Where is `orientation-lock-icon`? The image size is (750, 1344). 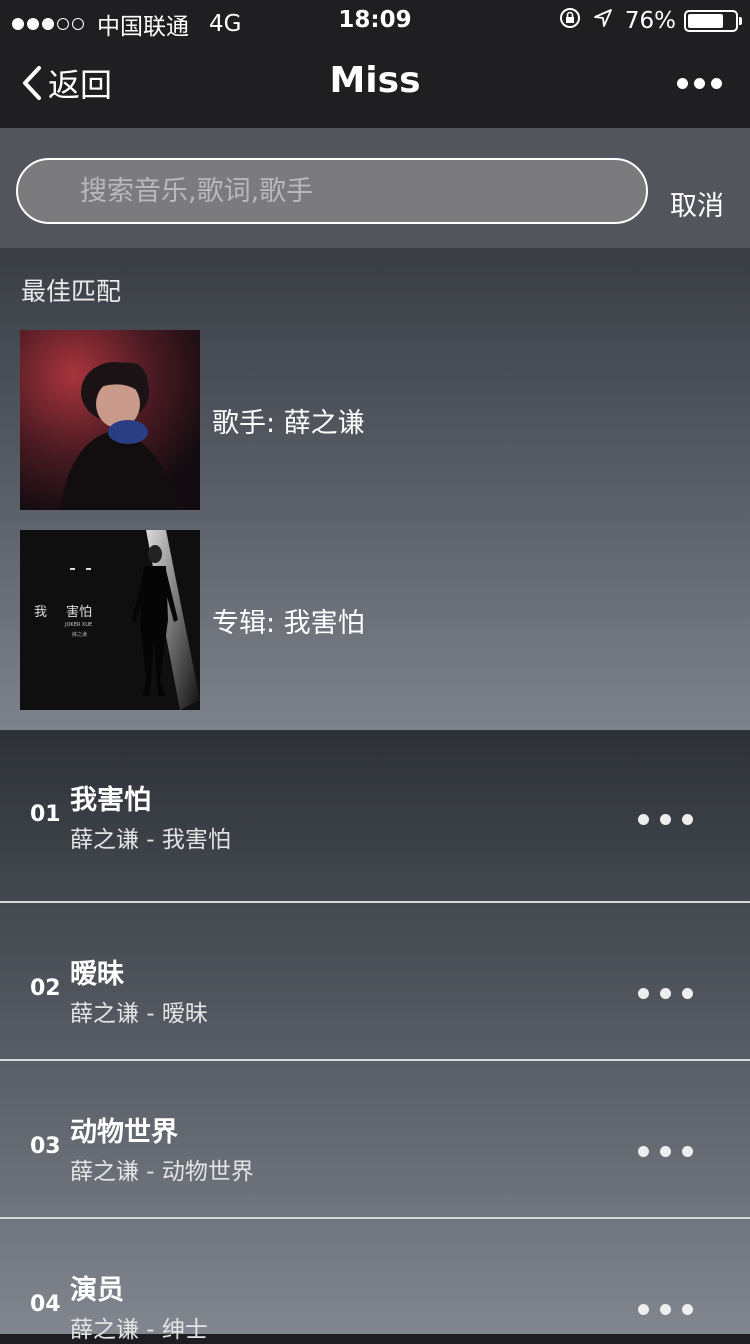 orientation-lock-icon is located at coordinates (570, 20).